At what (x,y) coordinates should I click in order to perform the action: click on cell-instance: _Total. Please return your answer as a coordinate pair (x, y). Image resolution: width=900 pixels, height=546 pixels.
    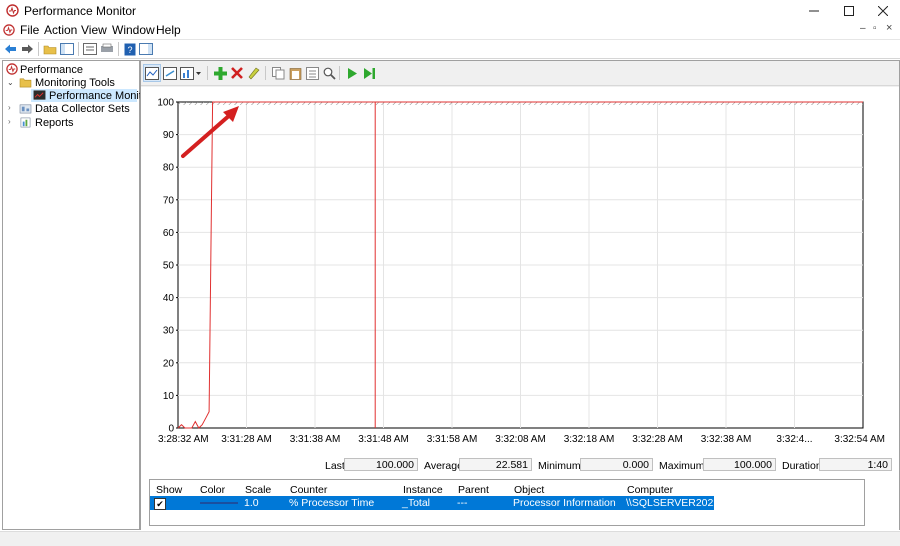
    Looking at the image, I should click on (416, 503).